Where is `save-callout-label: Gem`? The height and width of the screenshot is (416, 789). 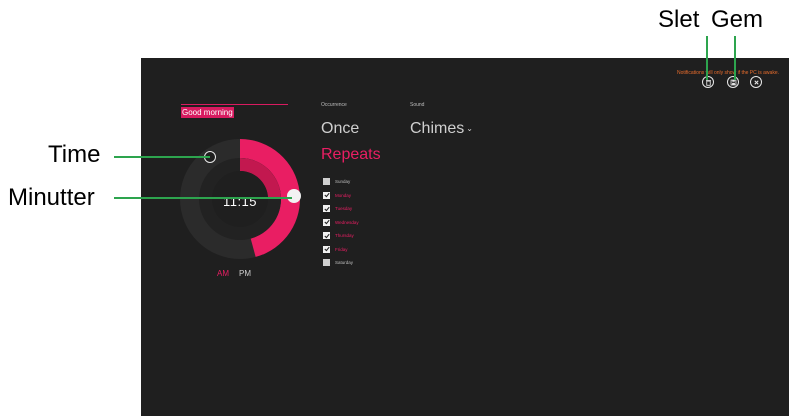 save-callout-label: Gem is located at coordinates (737, 19).